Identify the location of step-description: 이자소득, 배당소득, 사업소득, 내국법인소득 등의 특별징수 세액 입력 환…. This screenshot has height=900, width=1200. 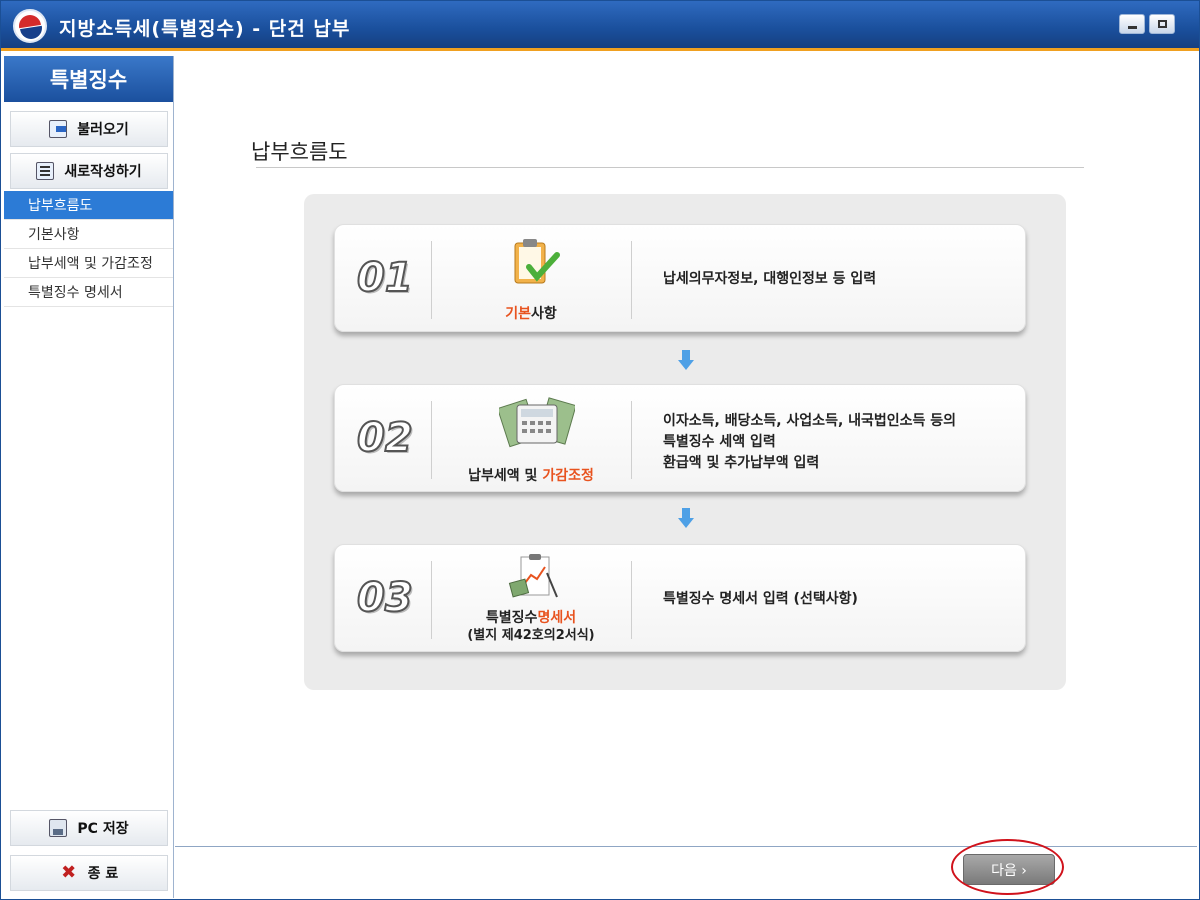
(809, 442).